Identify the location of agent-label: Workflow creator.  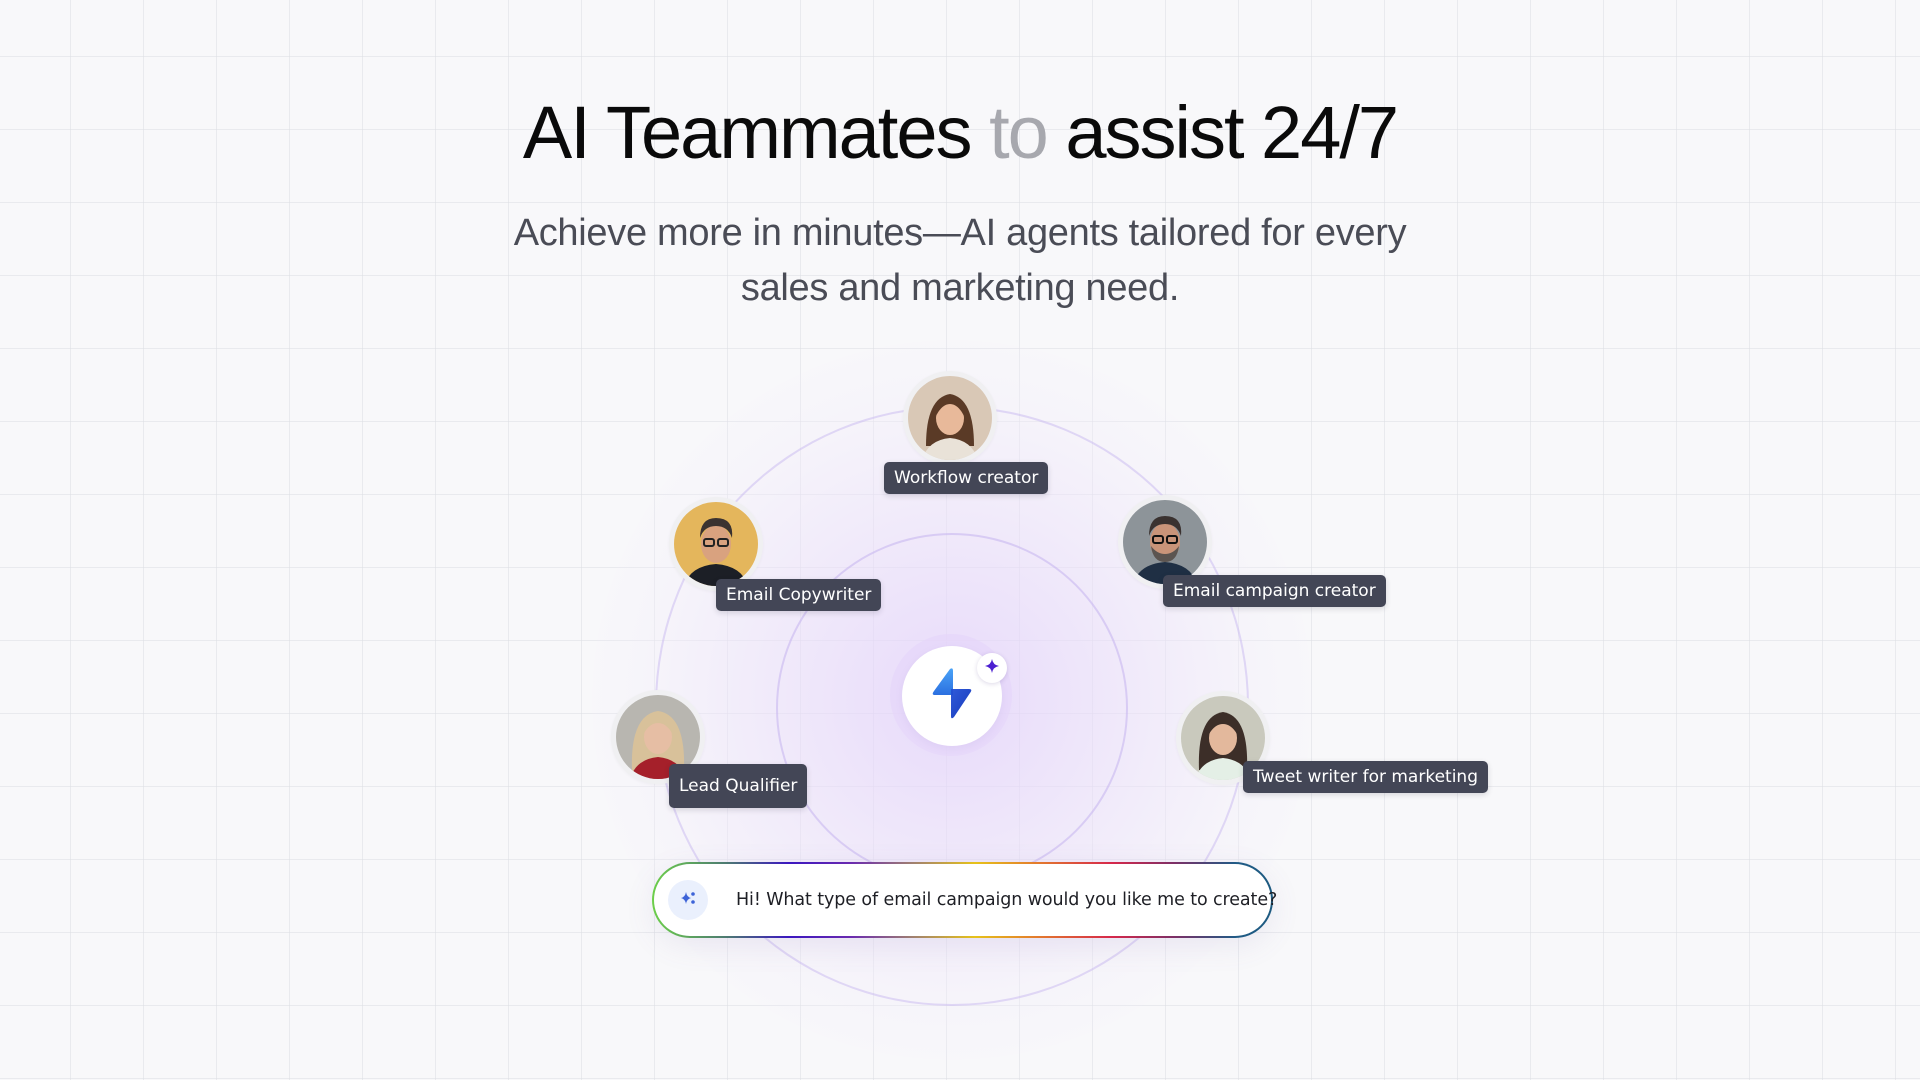
(966, 478).